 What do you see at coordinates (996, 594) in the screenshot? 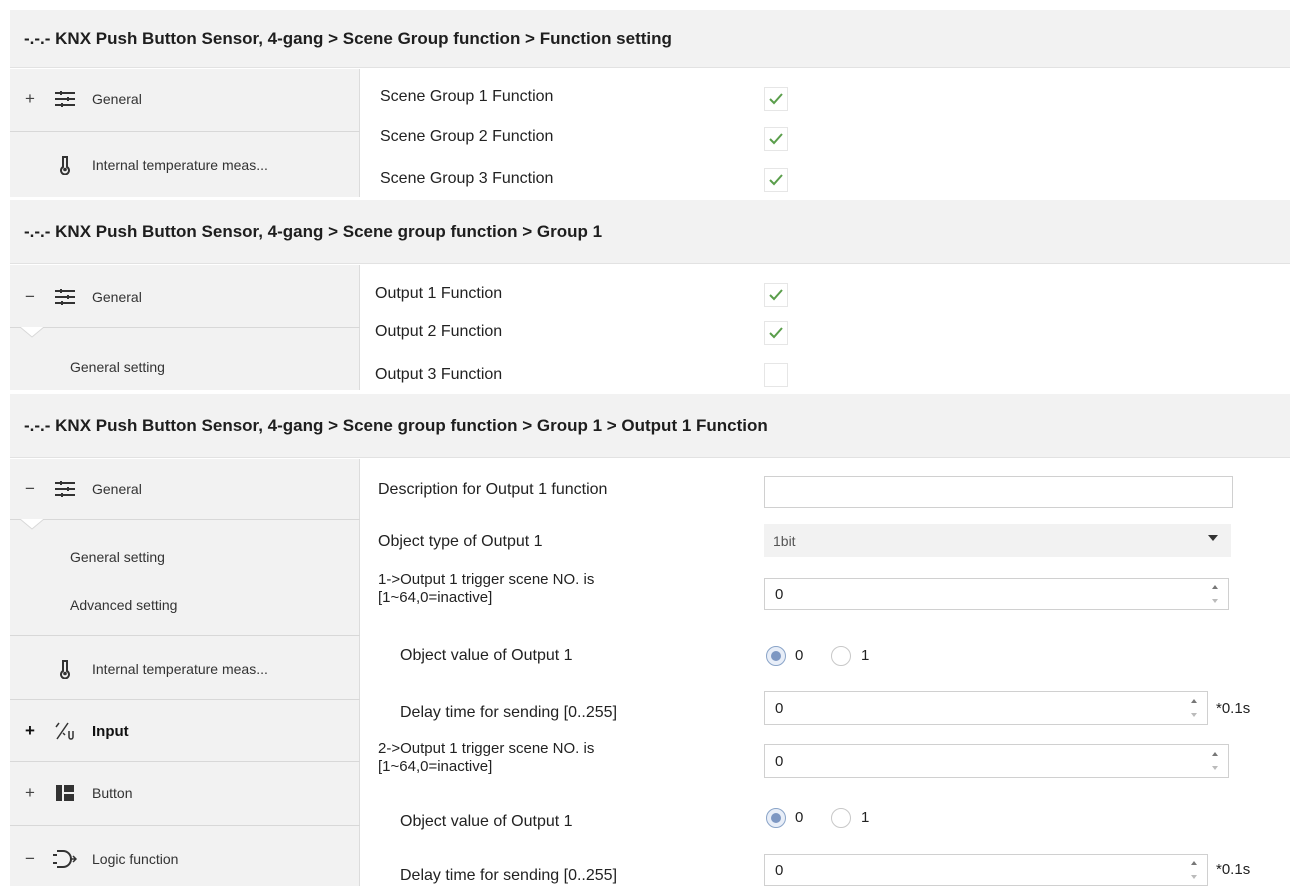
I see `trigger1-spinbox: 0` at bounding box center [996, 594].